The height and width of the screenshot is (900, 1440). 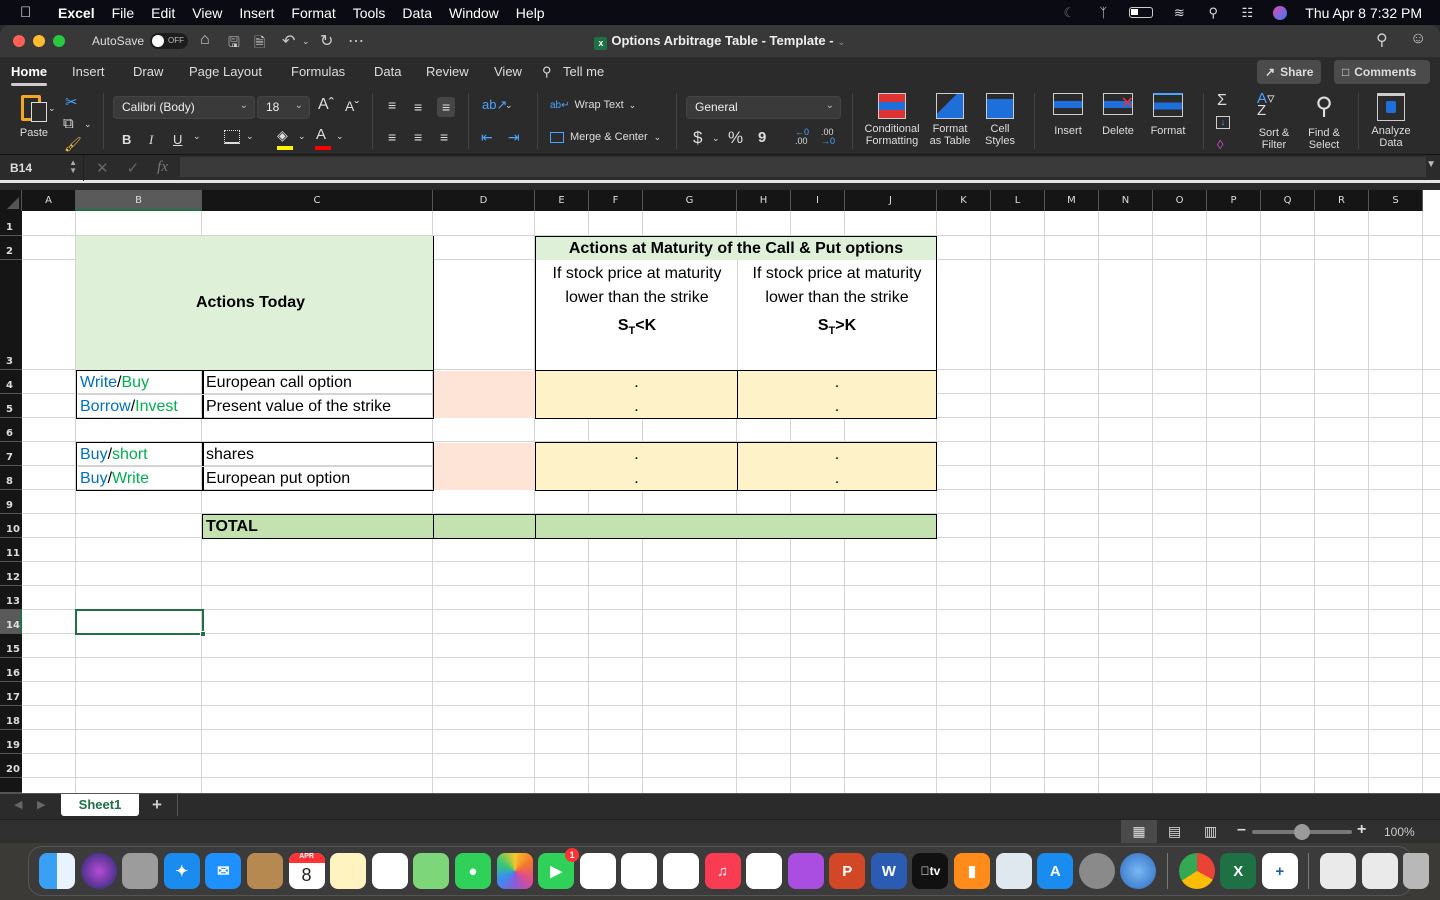 I want to click on dock-finder-icon, so click(x=57, y=871).